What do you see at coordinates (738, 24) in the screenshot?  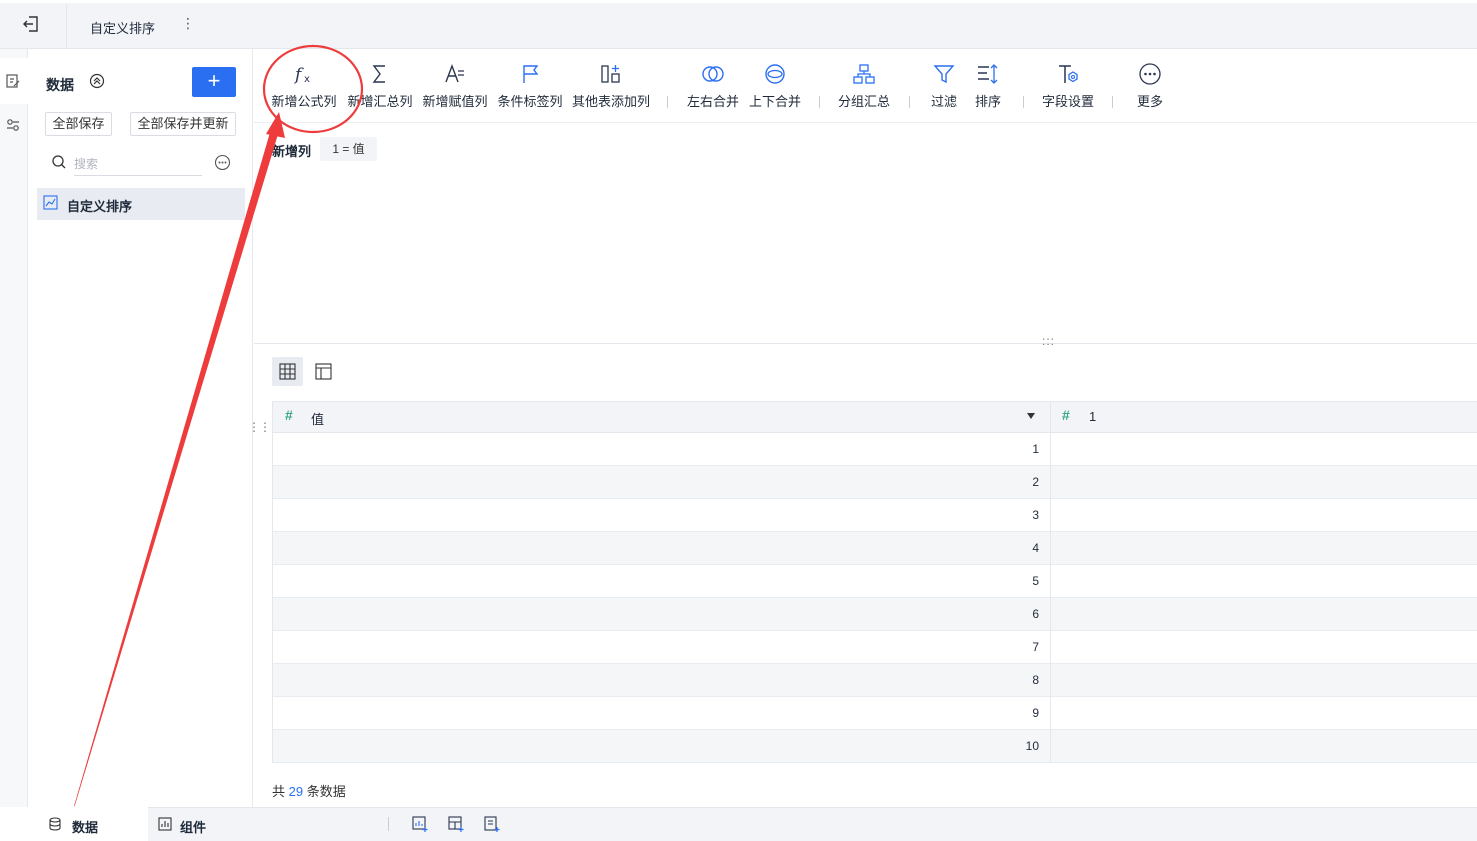 I see `top-bar` at bounding box center [738, 24].